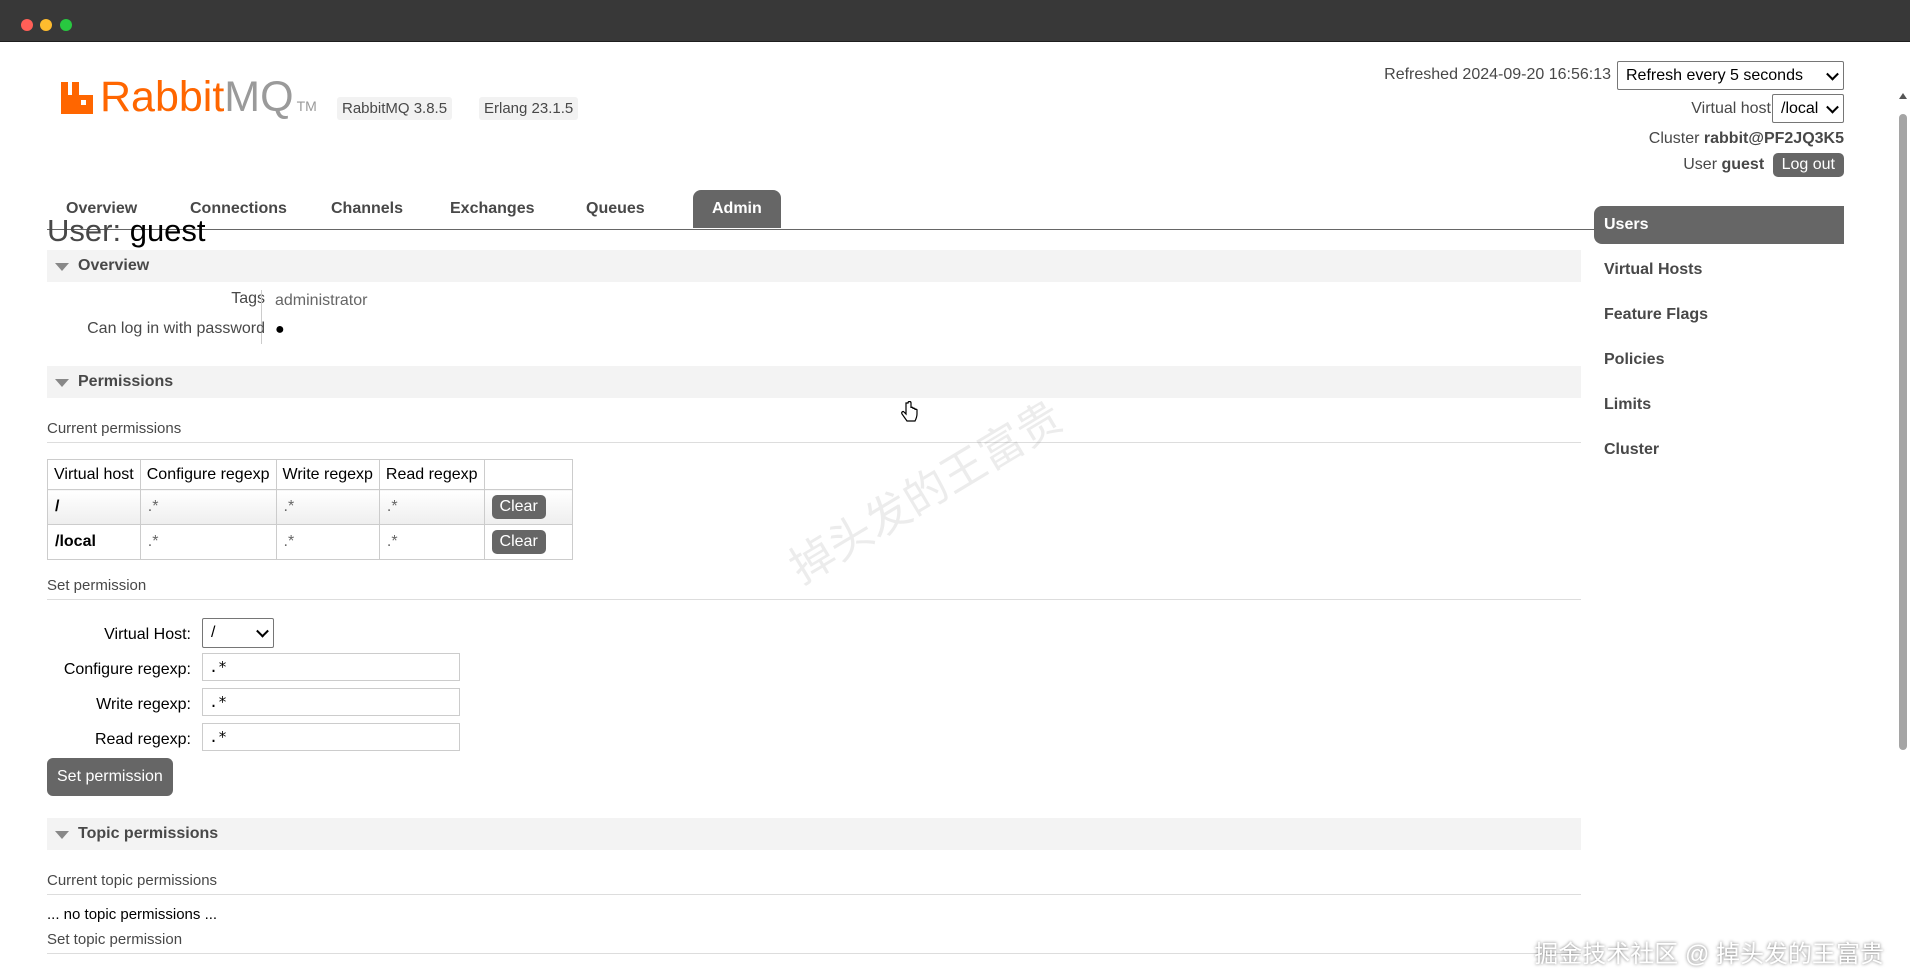 The image size is (1910, 975). Describe the element at coordinates (1800, 108) in the screenshot. I see `virtual-host-value: /local` at that location.